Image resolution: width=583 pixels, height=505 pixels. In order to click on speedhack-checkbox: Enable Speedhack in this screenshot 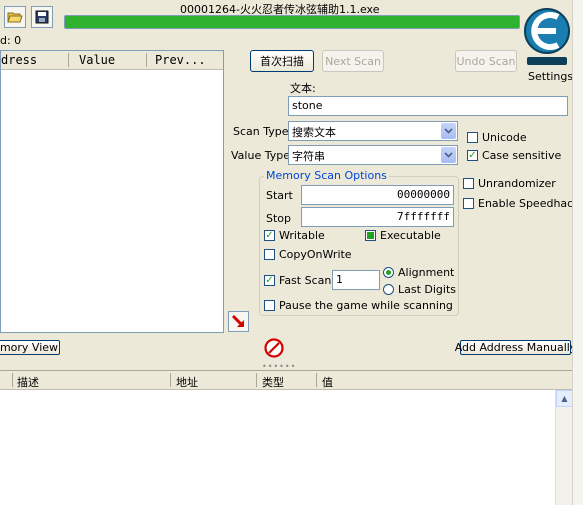, I will do `click(521, 203)`.